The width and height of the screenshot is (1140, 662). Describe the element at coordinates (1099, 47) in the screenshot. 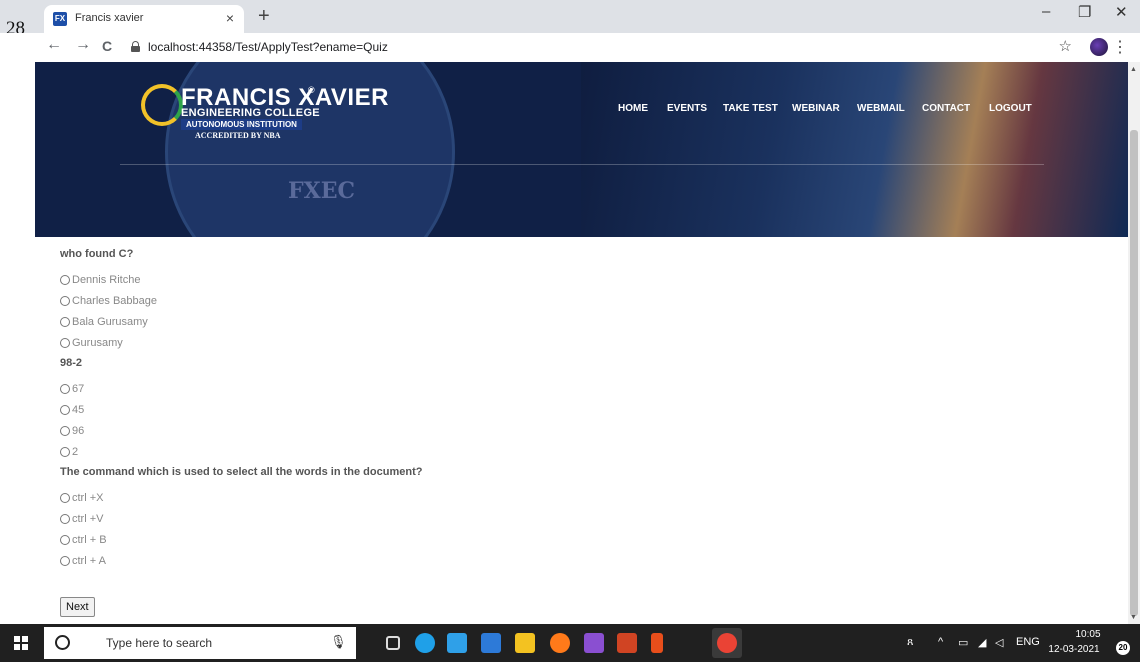

I see `profile-avatar` at that location.